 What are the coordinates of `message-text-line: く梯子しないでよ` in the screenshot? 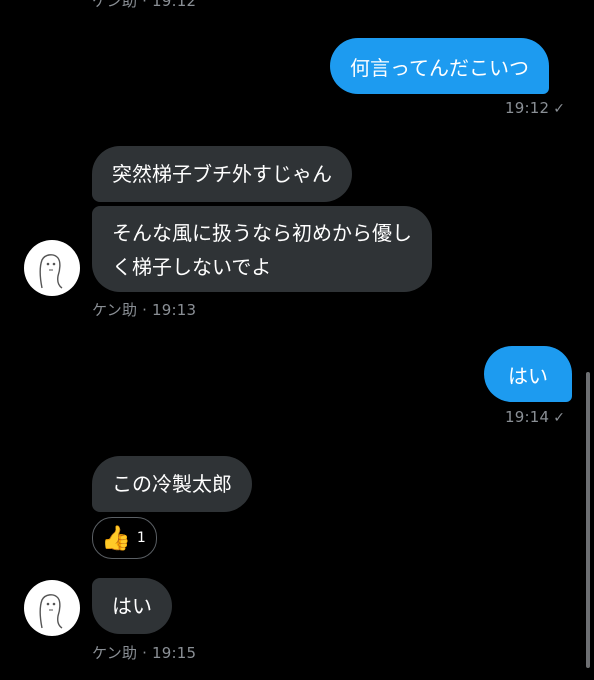 It's located at (192, 267).